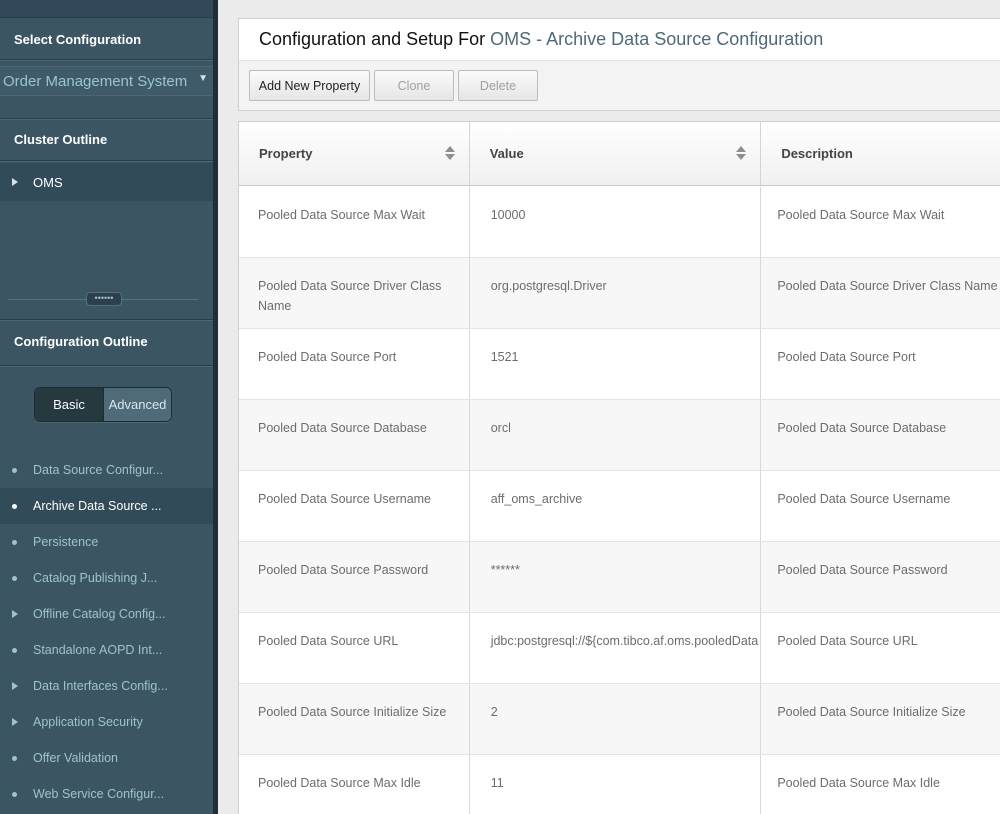 Image resolution: width=1000 pixels, height=814 pixels. Describe the element at coordinates (862, 570) in the screenshot. I see `cell-description: Pooled Data Source Password` at that location.